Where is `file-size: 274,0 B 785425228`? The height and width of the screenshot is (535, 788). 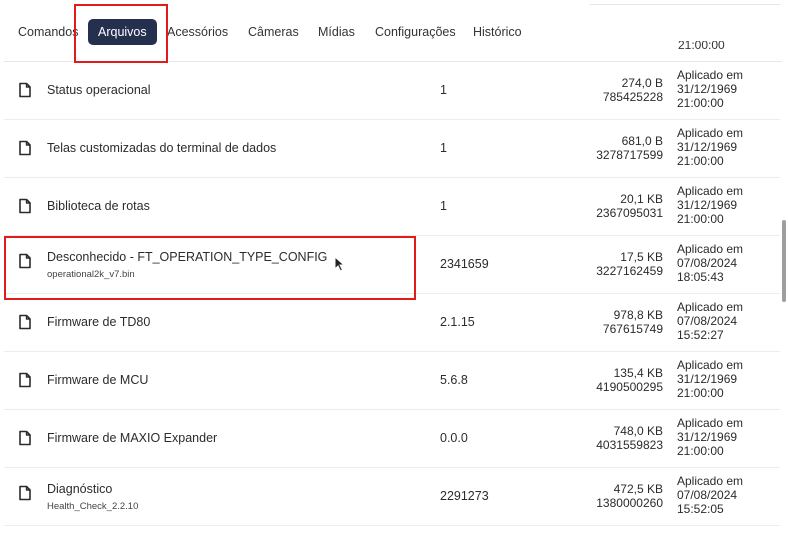 file-size: 274,0 B 785425228 is located at coordinates (633, 90).